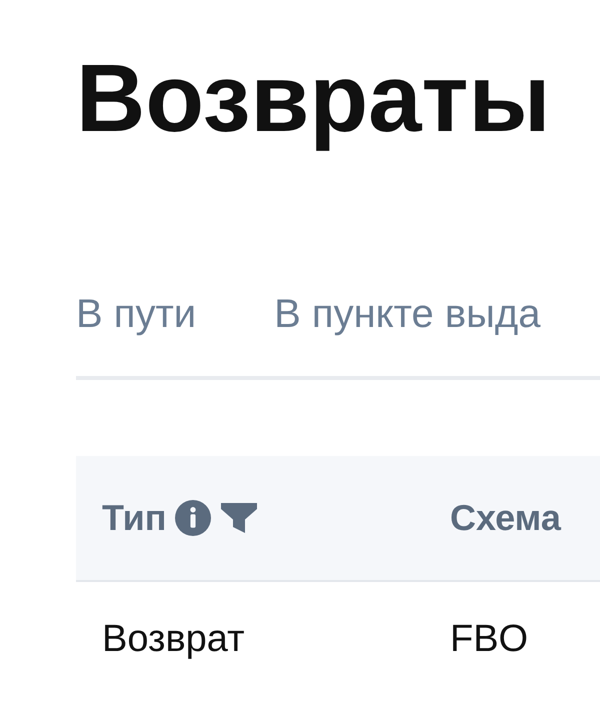 This screenshot has height=717, width=600. What do you see at coordinates (489, 639) in the screenshot?
I see `table-cell: FBO` at bounding box center [489, 639].